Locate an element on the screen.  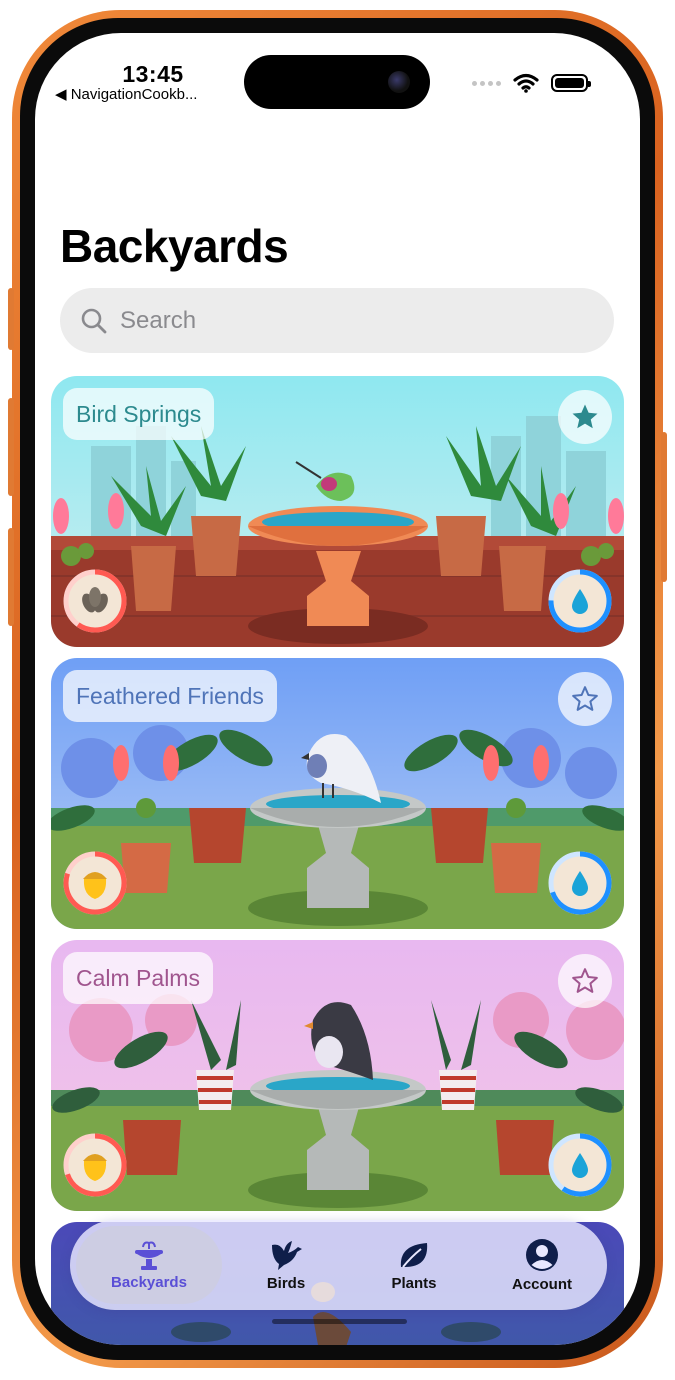
person-icon is located at coordinates (542, 1254).